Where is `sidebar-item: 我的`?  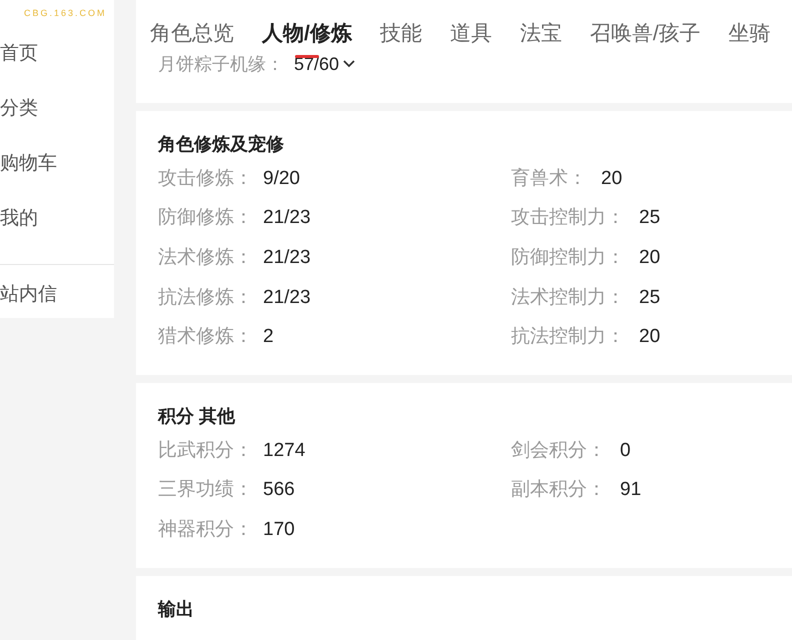
sidebar-item: 我的 is located at coordinates (57, 226).